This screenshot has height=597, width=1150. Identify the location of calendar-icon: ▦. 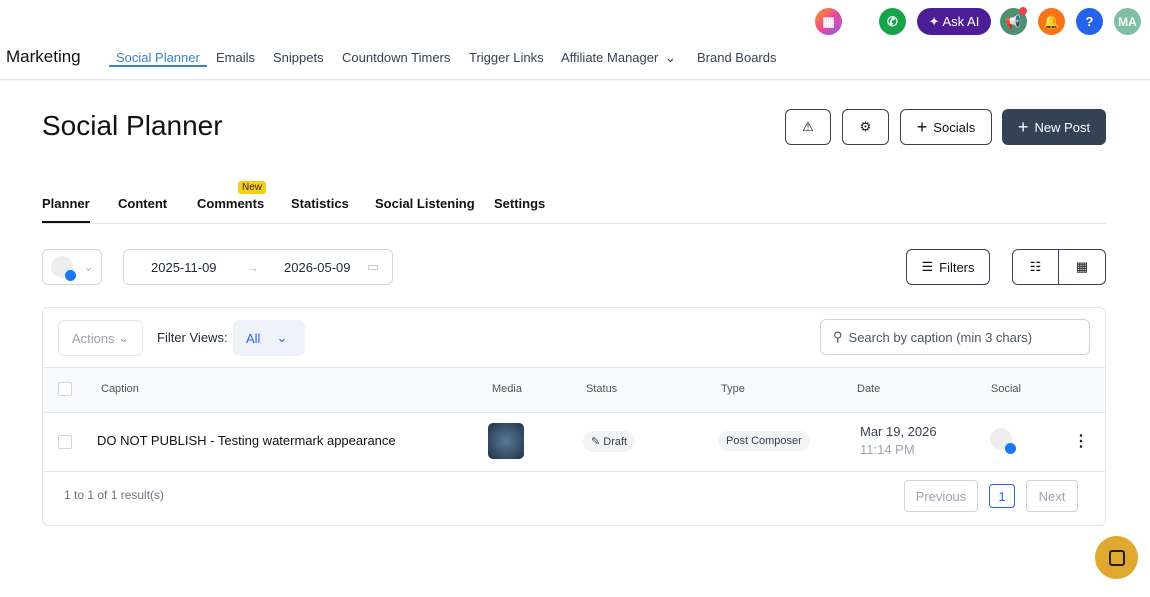
(1082, 266).